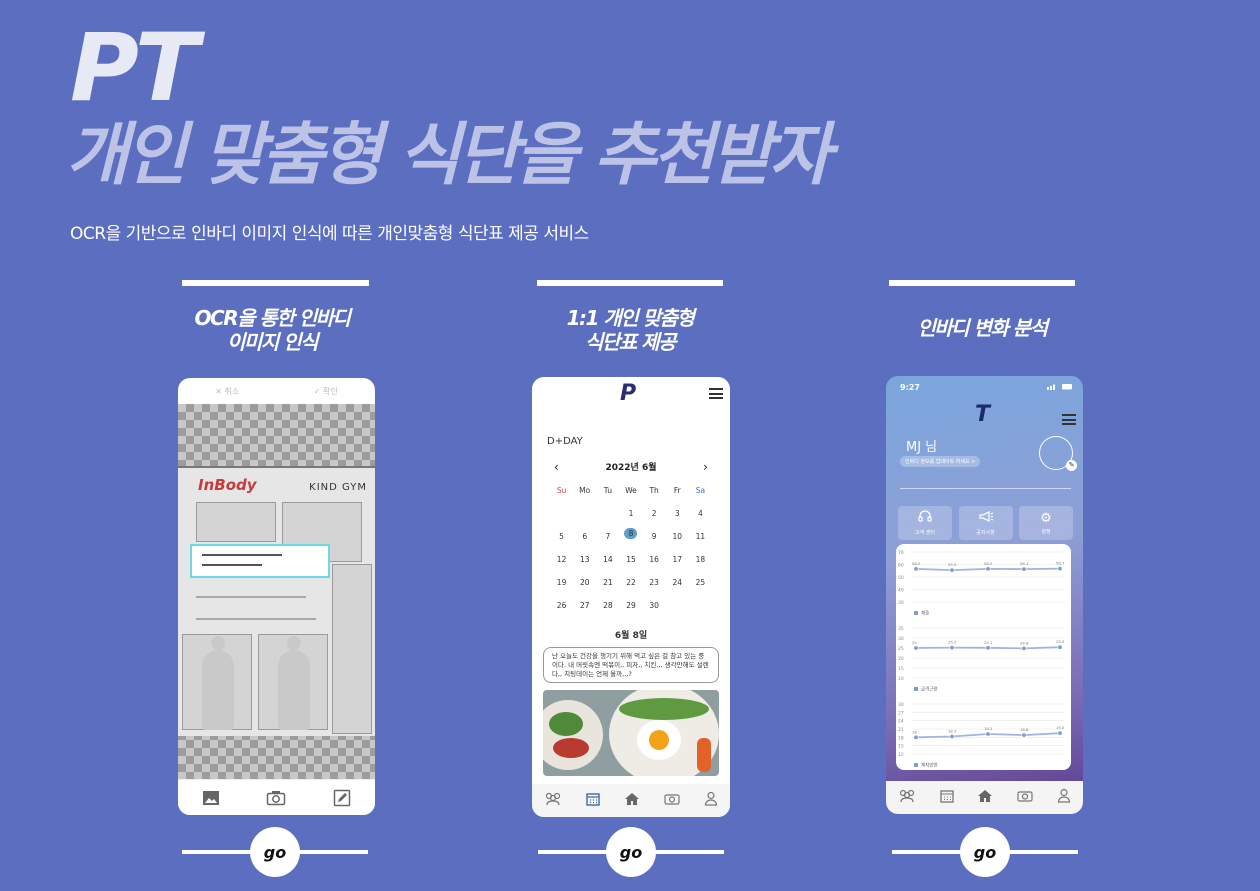 The height and width of the screenshot is (891, 1260). Describe the element at coordinates (272, 330) in the screenshot. I see `column-1-title: OCR을 통한 인바디 이미지 인식` at that location.